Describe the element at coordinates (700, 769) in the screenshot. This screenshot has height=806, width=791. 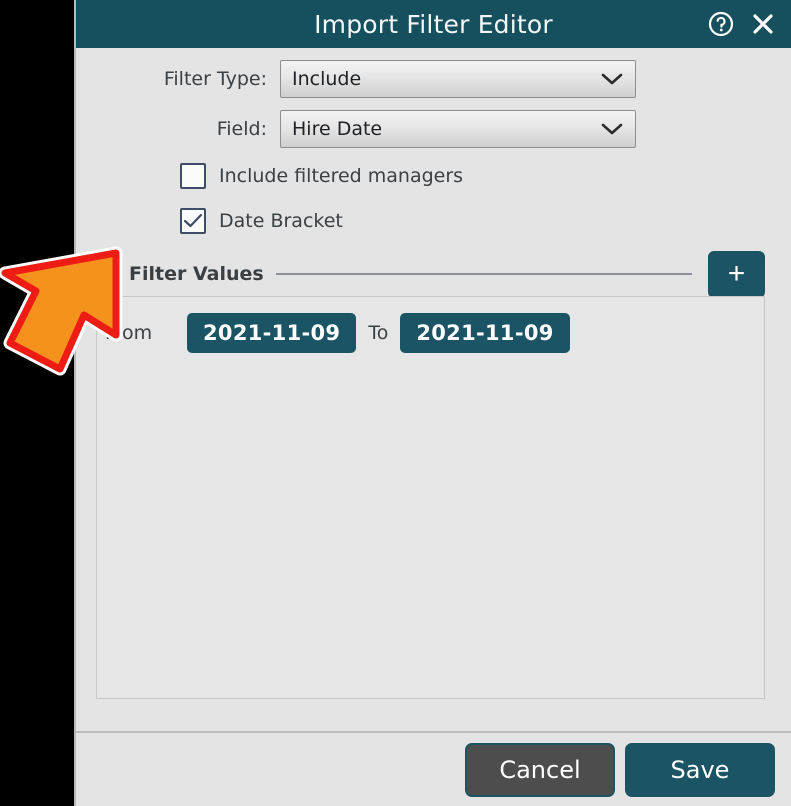
I see `save-button: Save` at that location.